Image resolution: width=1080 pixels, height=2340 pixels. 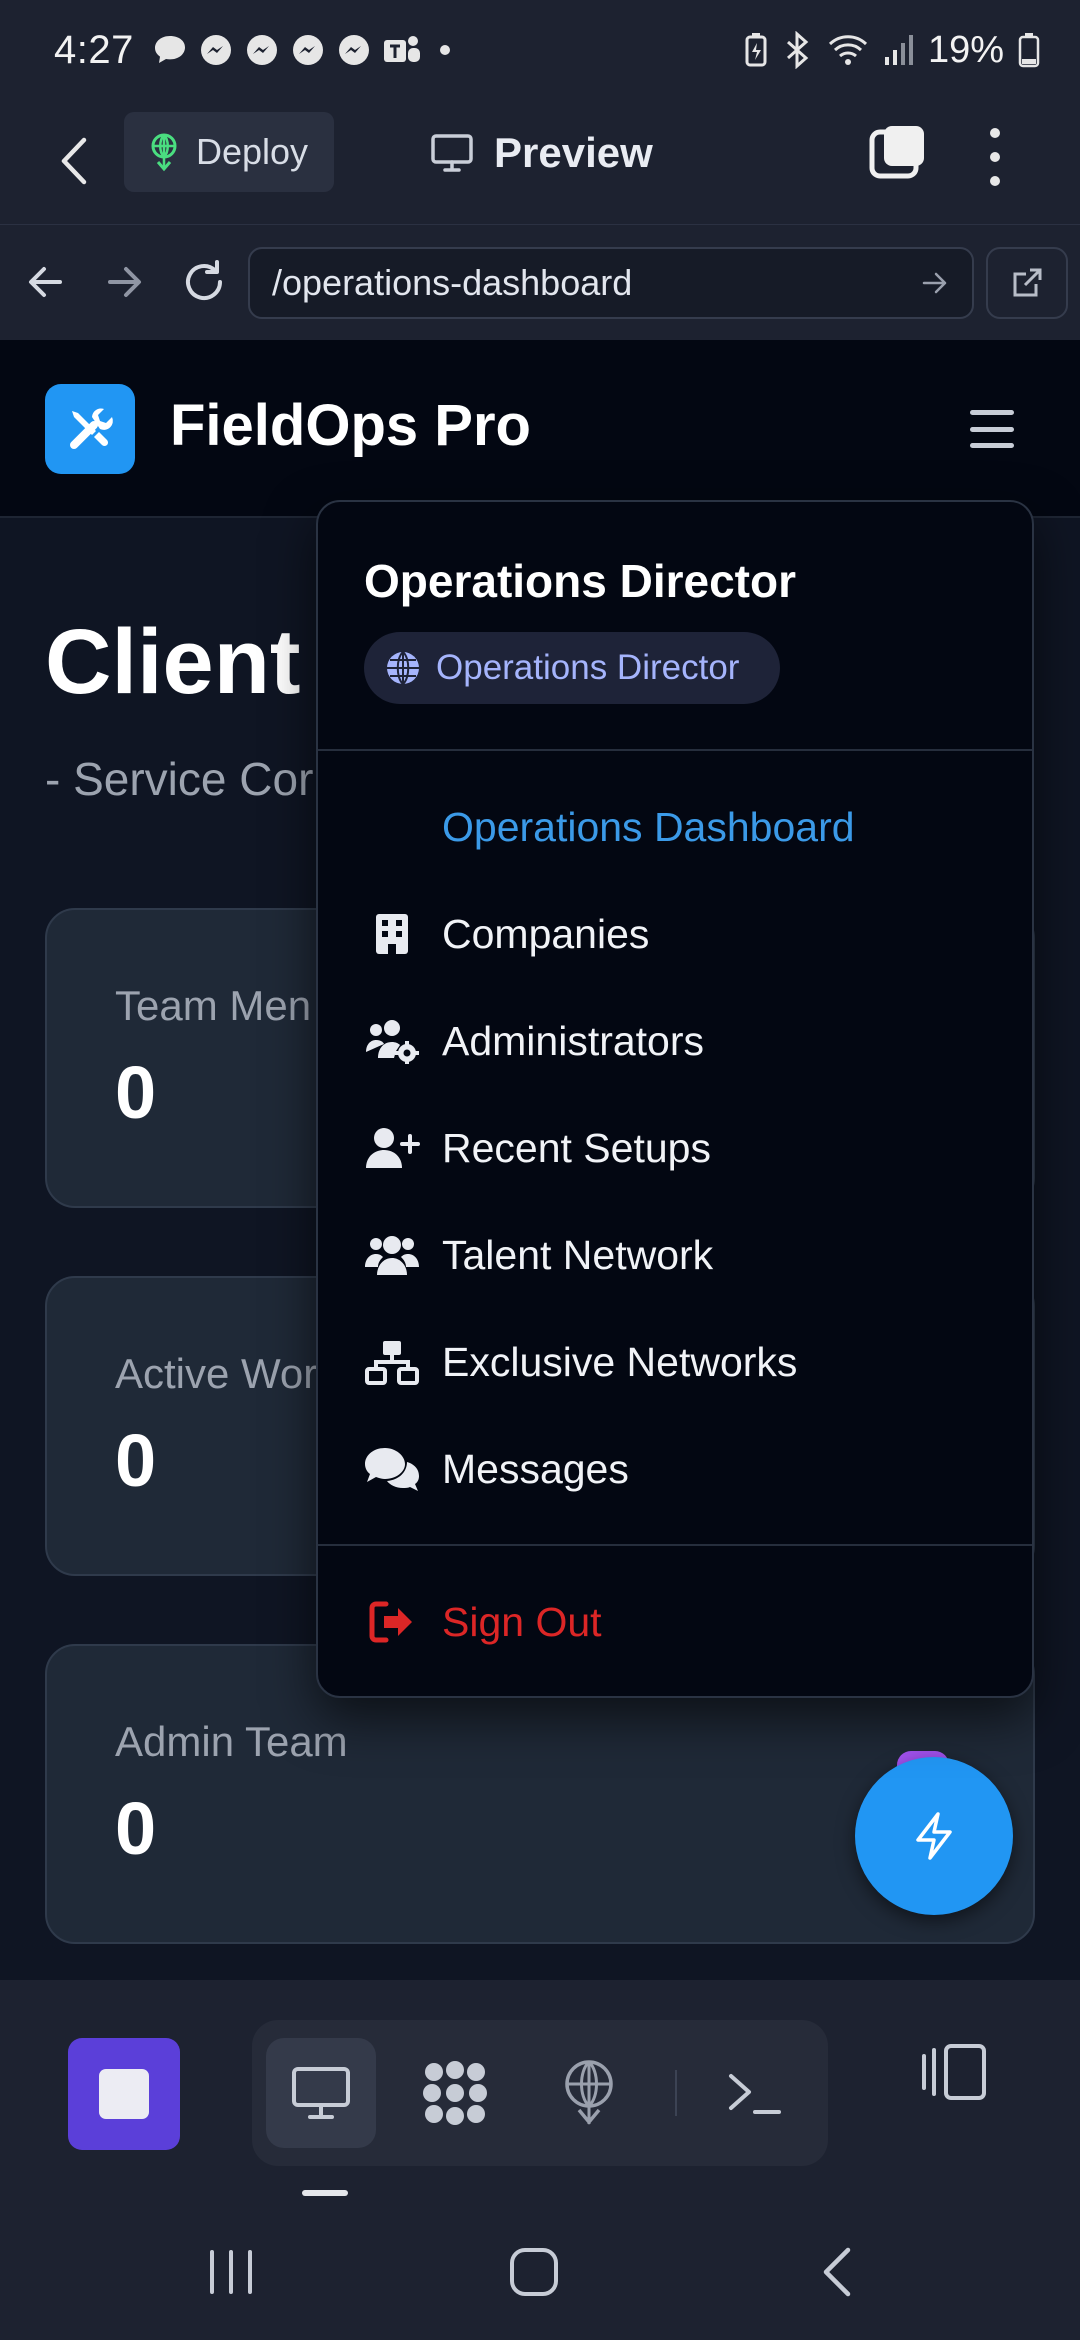 I want to click on app-header: FieldOps Pro, so click(x=540, y=429).